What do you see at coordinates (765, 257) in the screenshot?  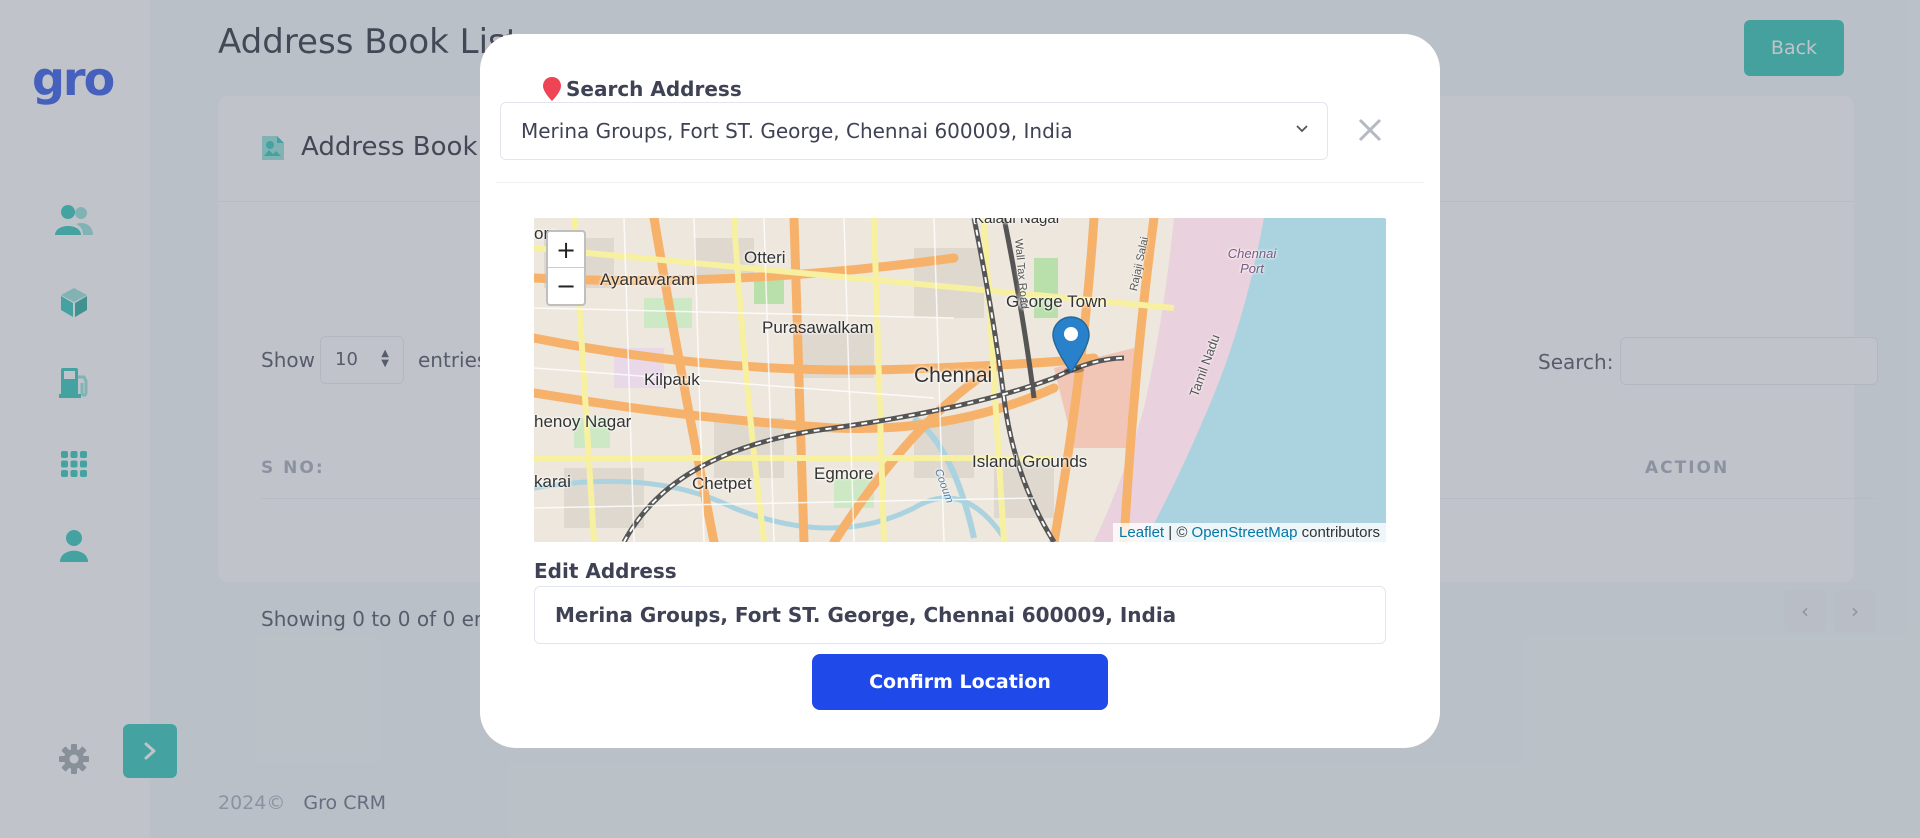 I see `map-label-otteri: Otteri` at bounding box center [765, 257].